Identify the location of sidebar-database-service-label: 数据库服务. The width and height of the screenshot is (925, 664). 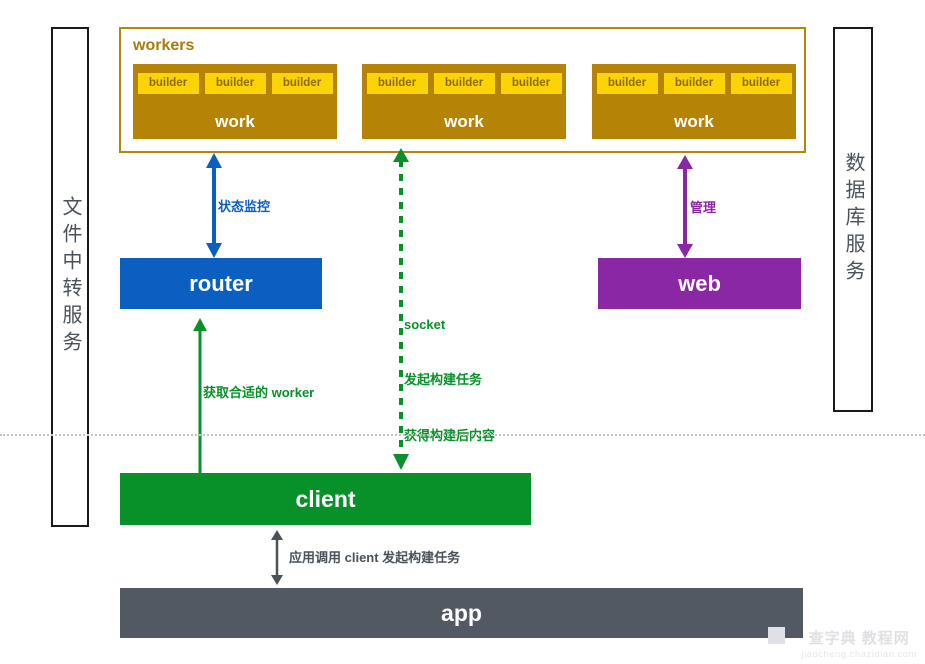
(853, 219).